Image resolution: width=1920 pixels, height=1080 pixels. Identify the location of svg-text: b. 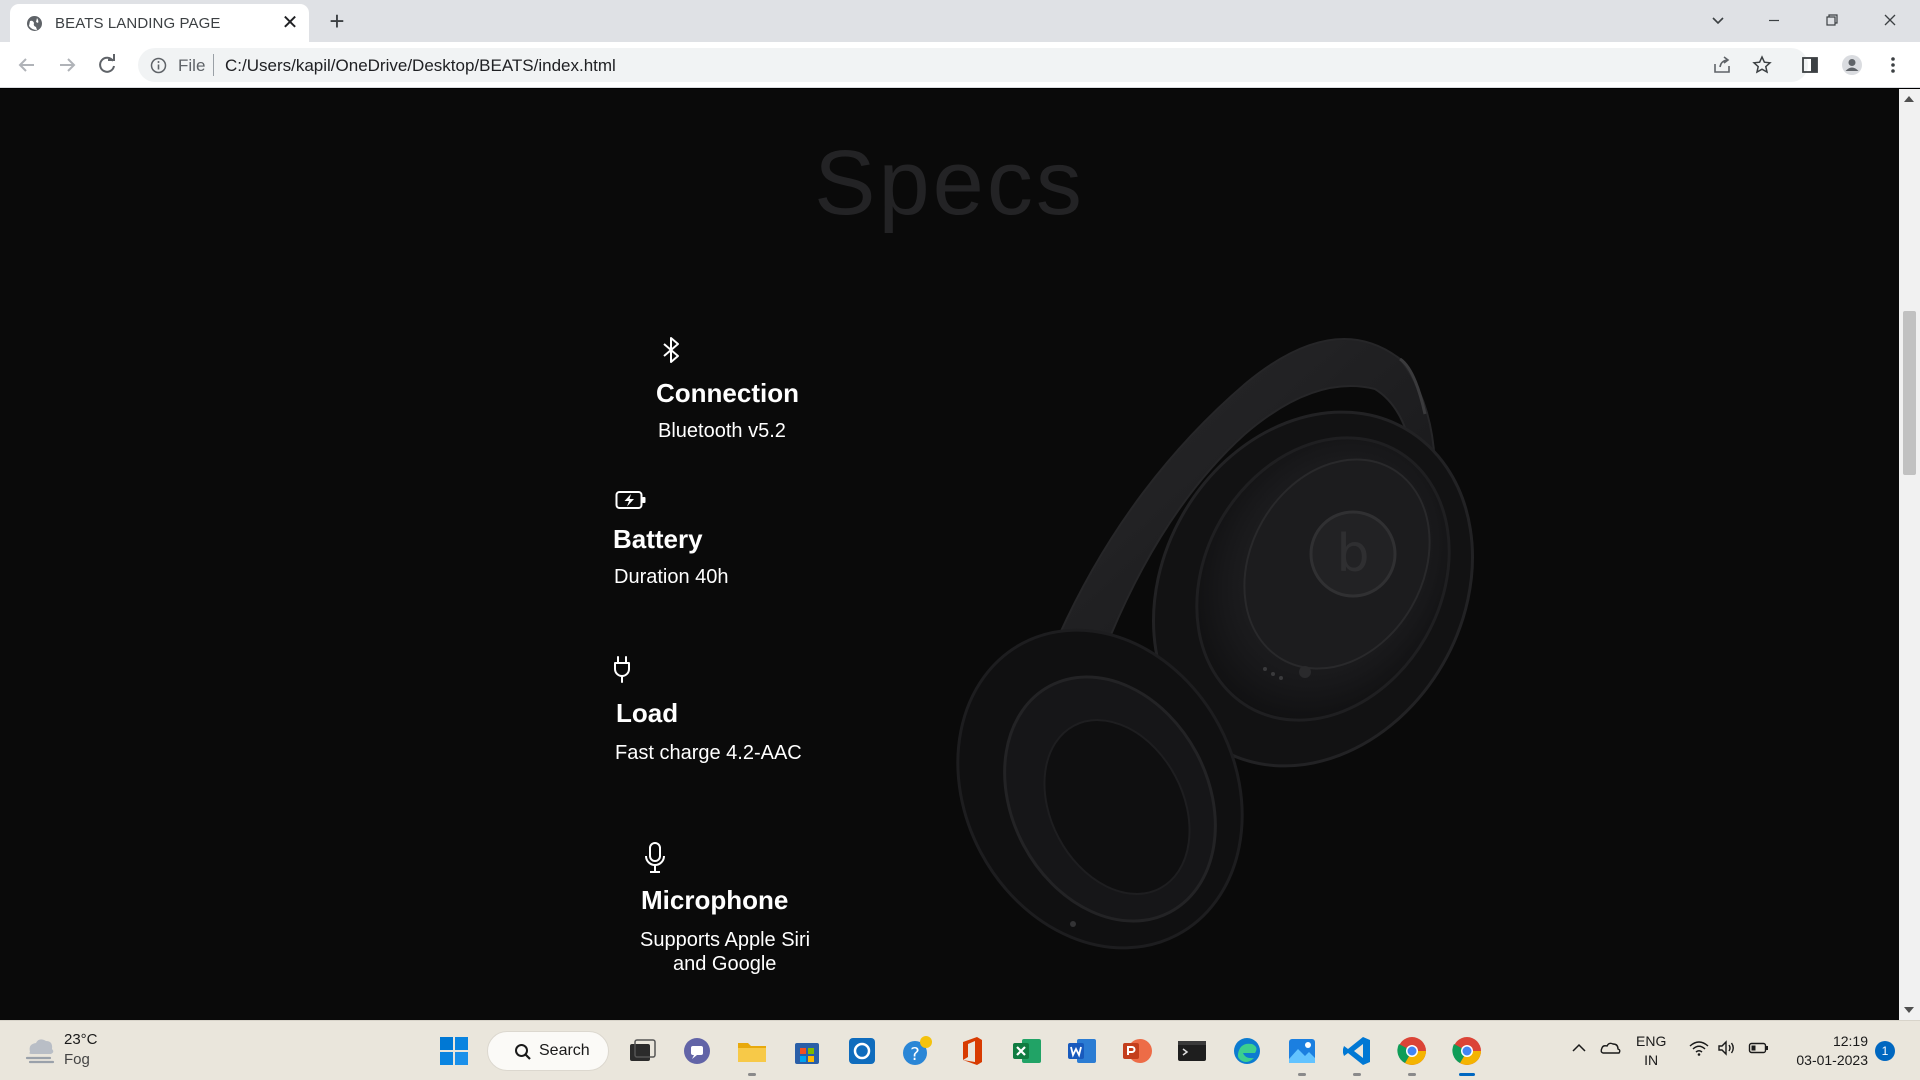
(1352, 554).